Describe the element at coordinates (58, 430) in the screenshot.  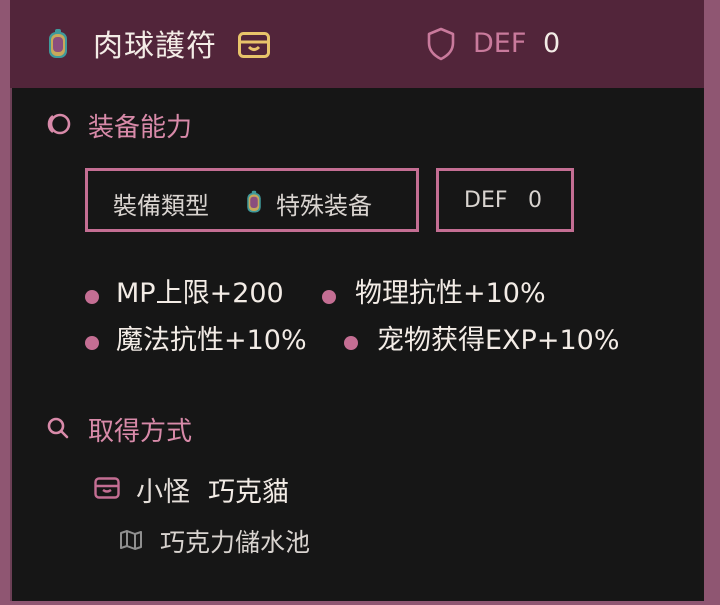
I see `search-icon` at that location.